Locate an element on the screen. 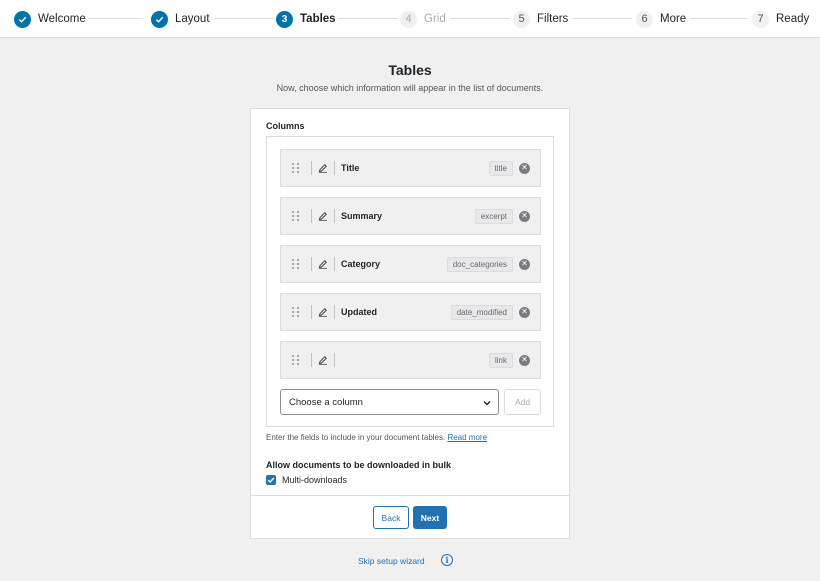 The height and width of the screenshot is (581, 820). step-more: 6 More is located at coordinates (661, 19).